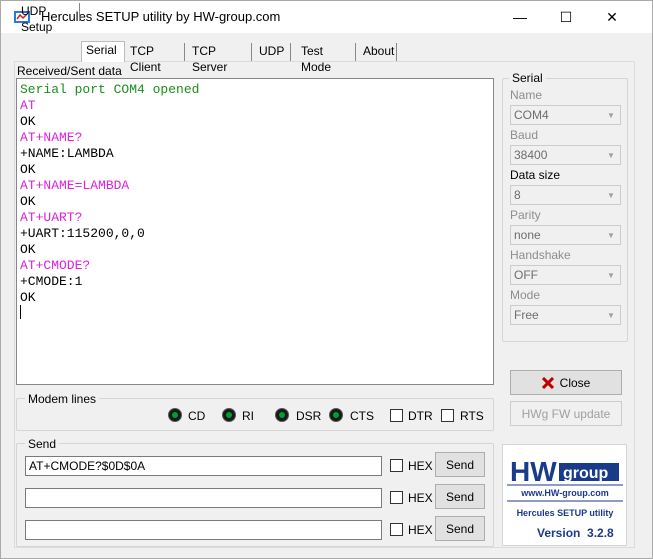  Describe the element at coordinates (526, 95) in the screenshot. I see `name-label: Name` at that location.